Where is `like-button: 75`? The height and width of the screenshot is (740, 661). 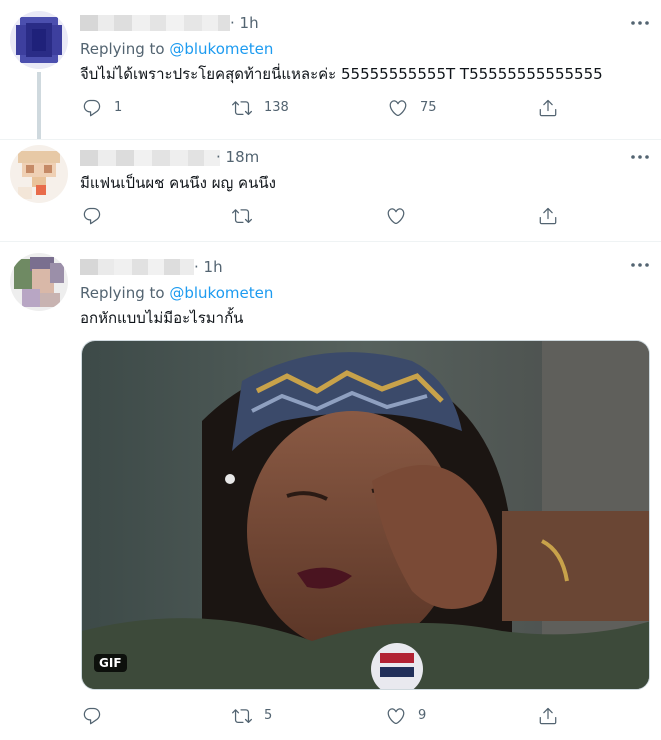
like-button: 75 is located at coordinates (412, 108).